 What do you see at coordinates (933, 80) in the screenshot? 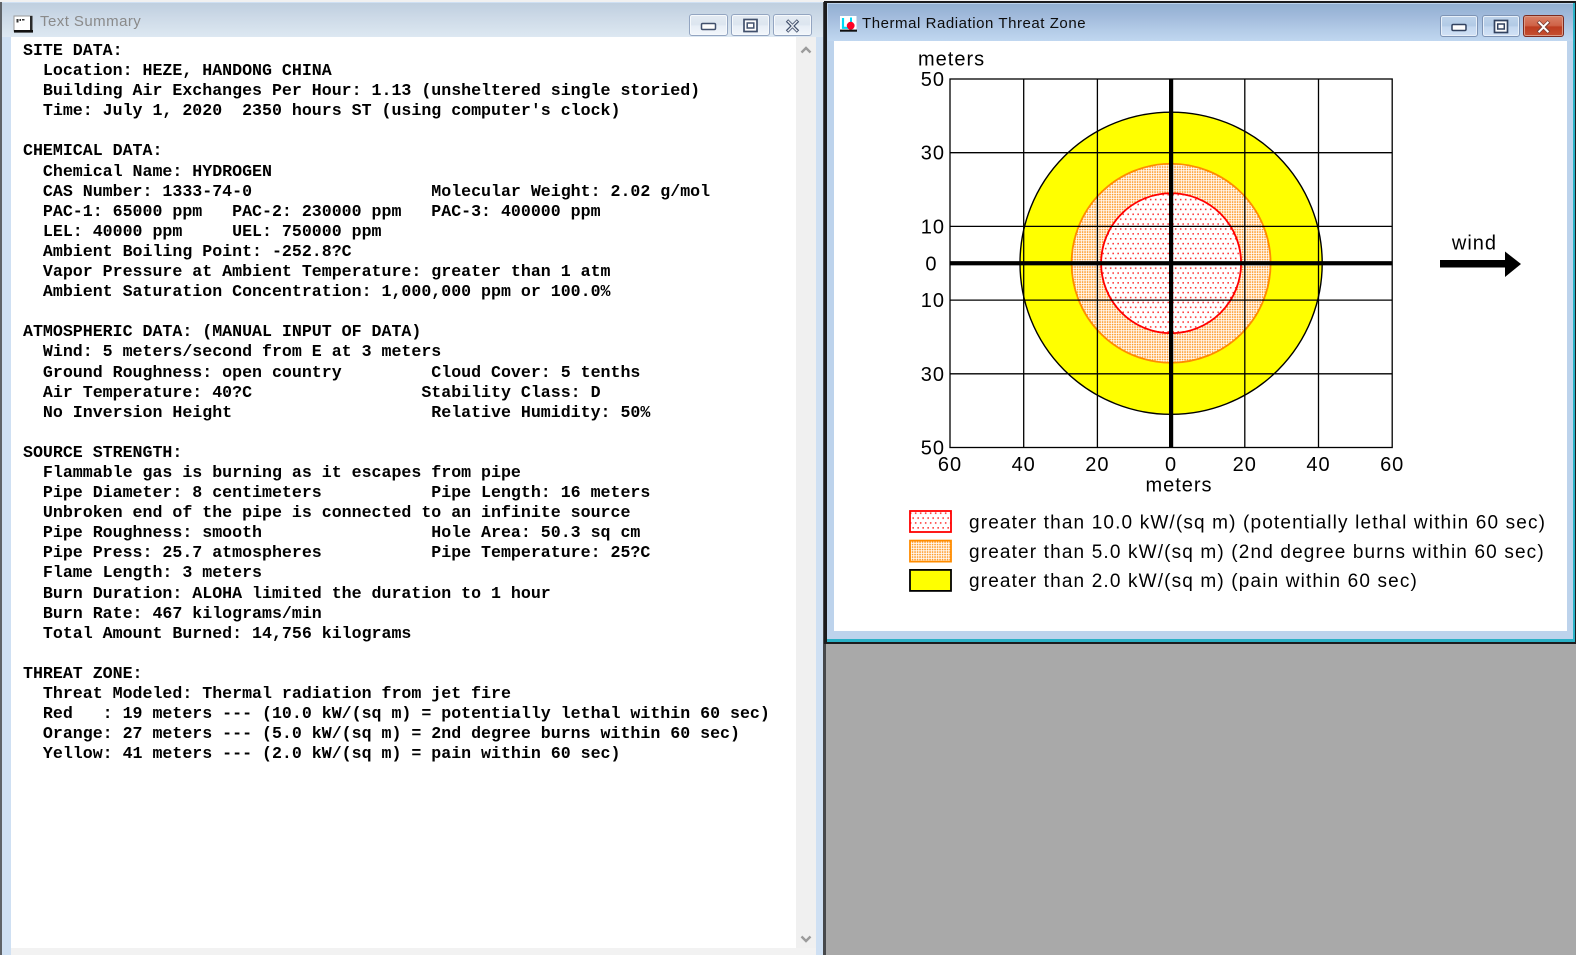
I see `svg-text: 50` at bounding box center [933, 80].